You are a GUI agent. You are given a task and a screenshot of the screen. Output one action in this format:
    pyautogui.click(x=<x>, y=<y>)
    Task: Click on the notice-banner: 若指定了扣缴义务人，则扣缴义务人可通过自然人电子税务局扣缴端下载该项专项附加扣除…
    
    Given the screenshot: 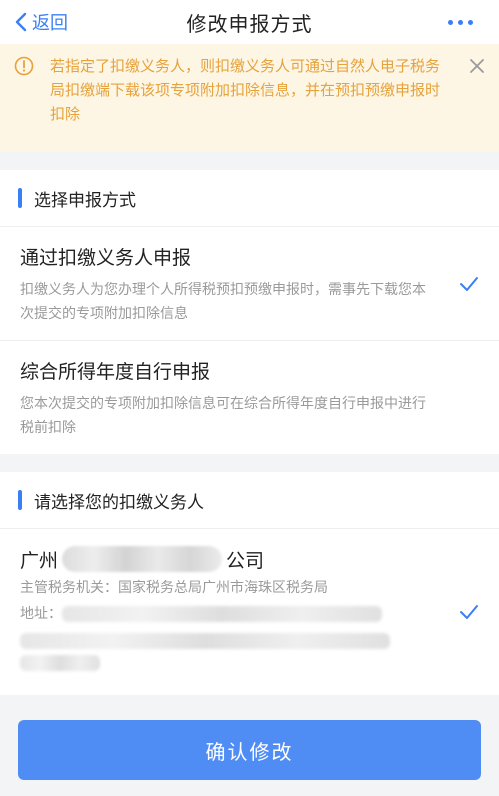 What is the action you would take?
    pyautogui.click(x=249, y=98)
    